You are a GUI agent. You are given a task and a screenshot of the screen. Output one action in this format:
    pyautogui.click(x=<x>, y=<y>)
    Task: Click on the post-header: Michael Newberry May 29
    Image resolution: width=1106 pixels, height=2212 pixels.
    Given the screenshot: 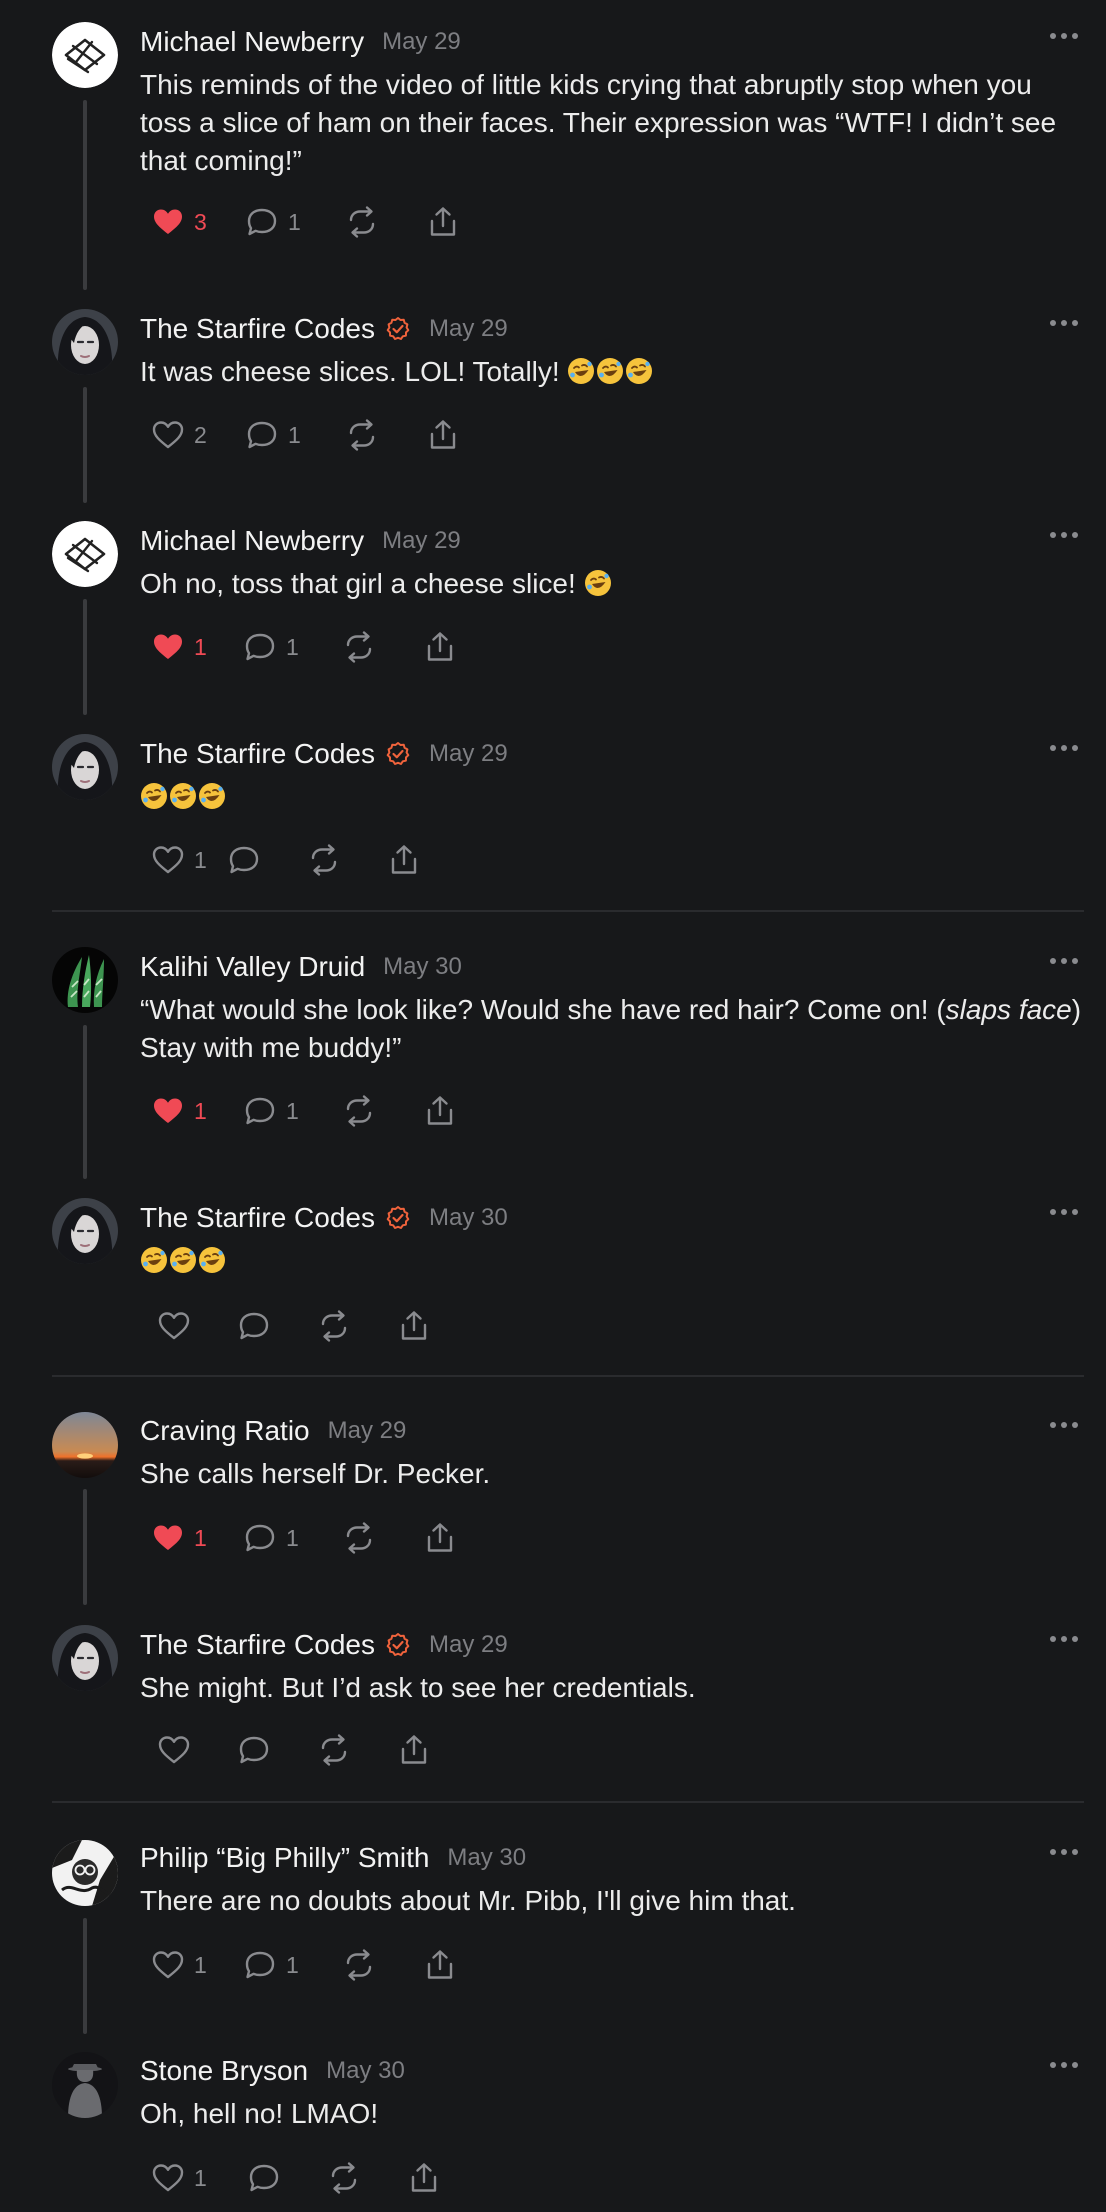 What is the action you would take?
    pyautogui.click(x=300, y=541)
    